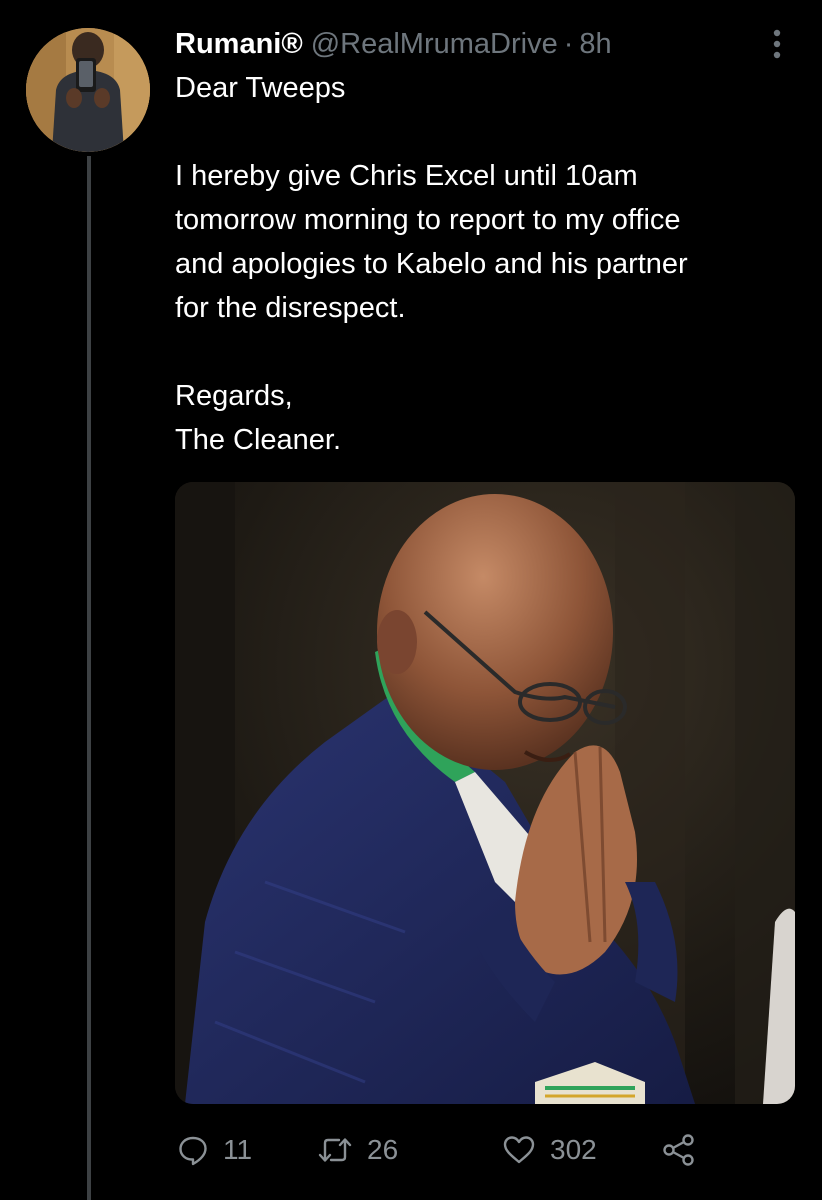 Image resolution: width=822 pixels, height=1200 pixels. I want to click on like-button: 302, so click(549, 1150).